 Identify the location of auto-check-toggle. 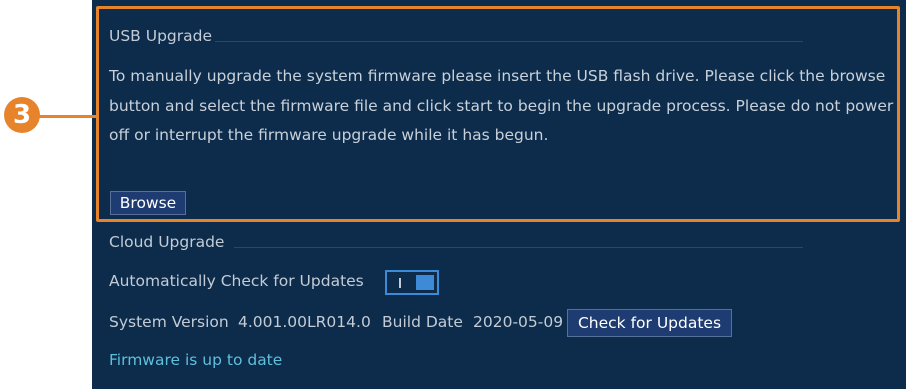
(412, 282).